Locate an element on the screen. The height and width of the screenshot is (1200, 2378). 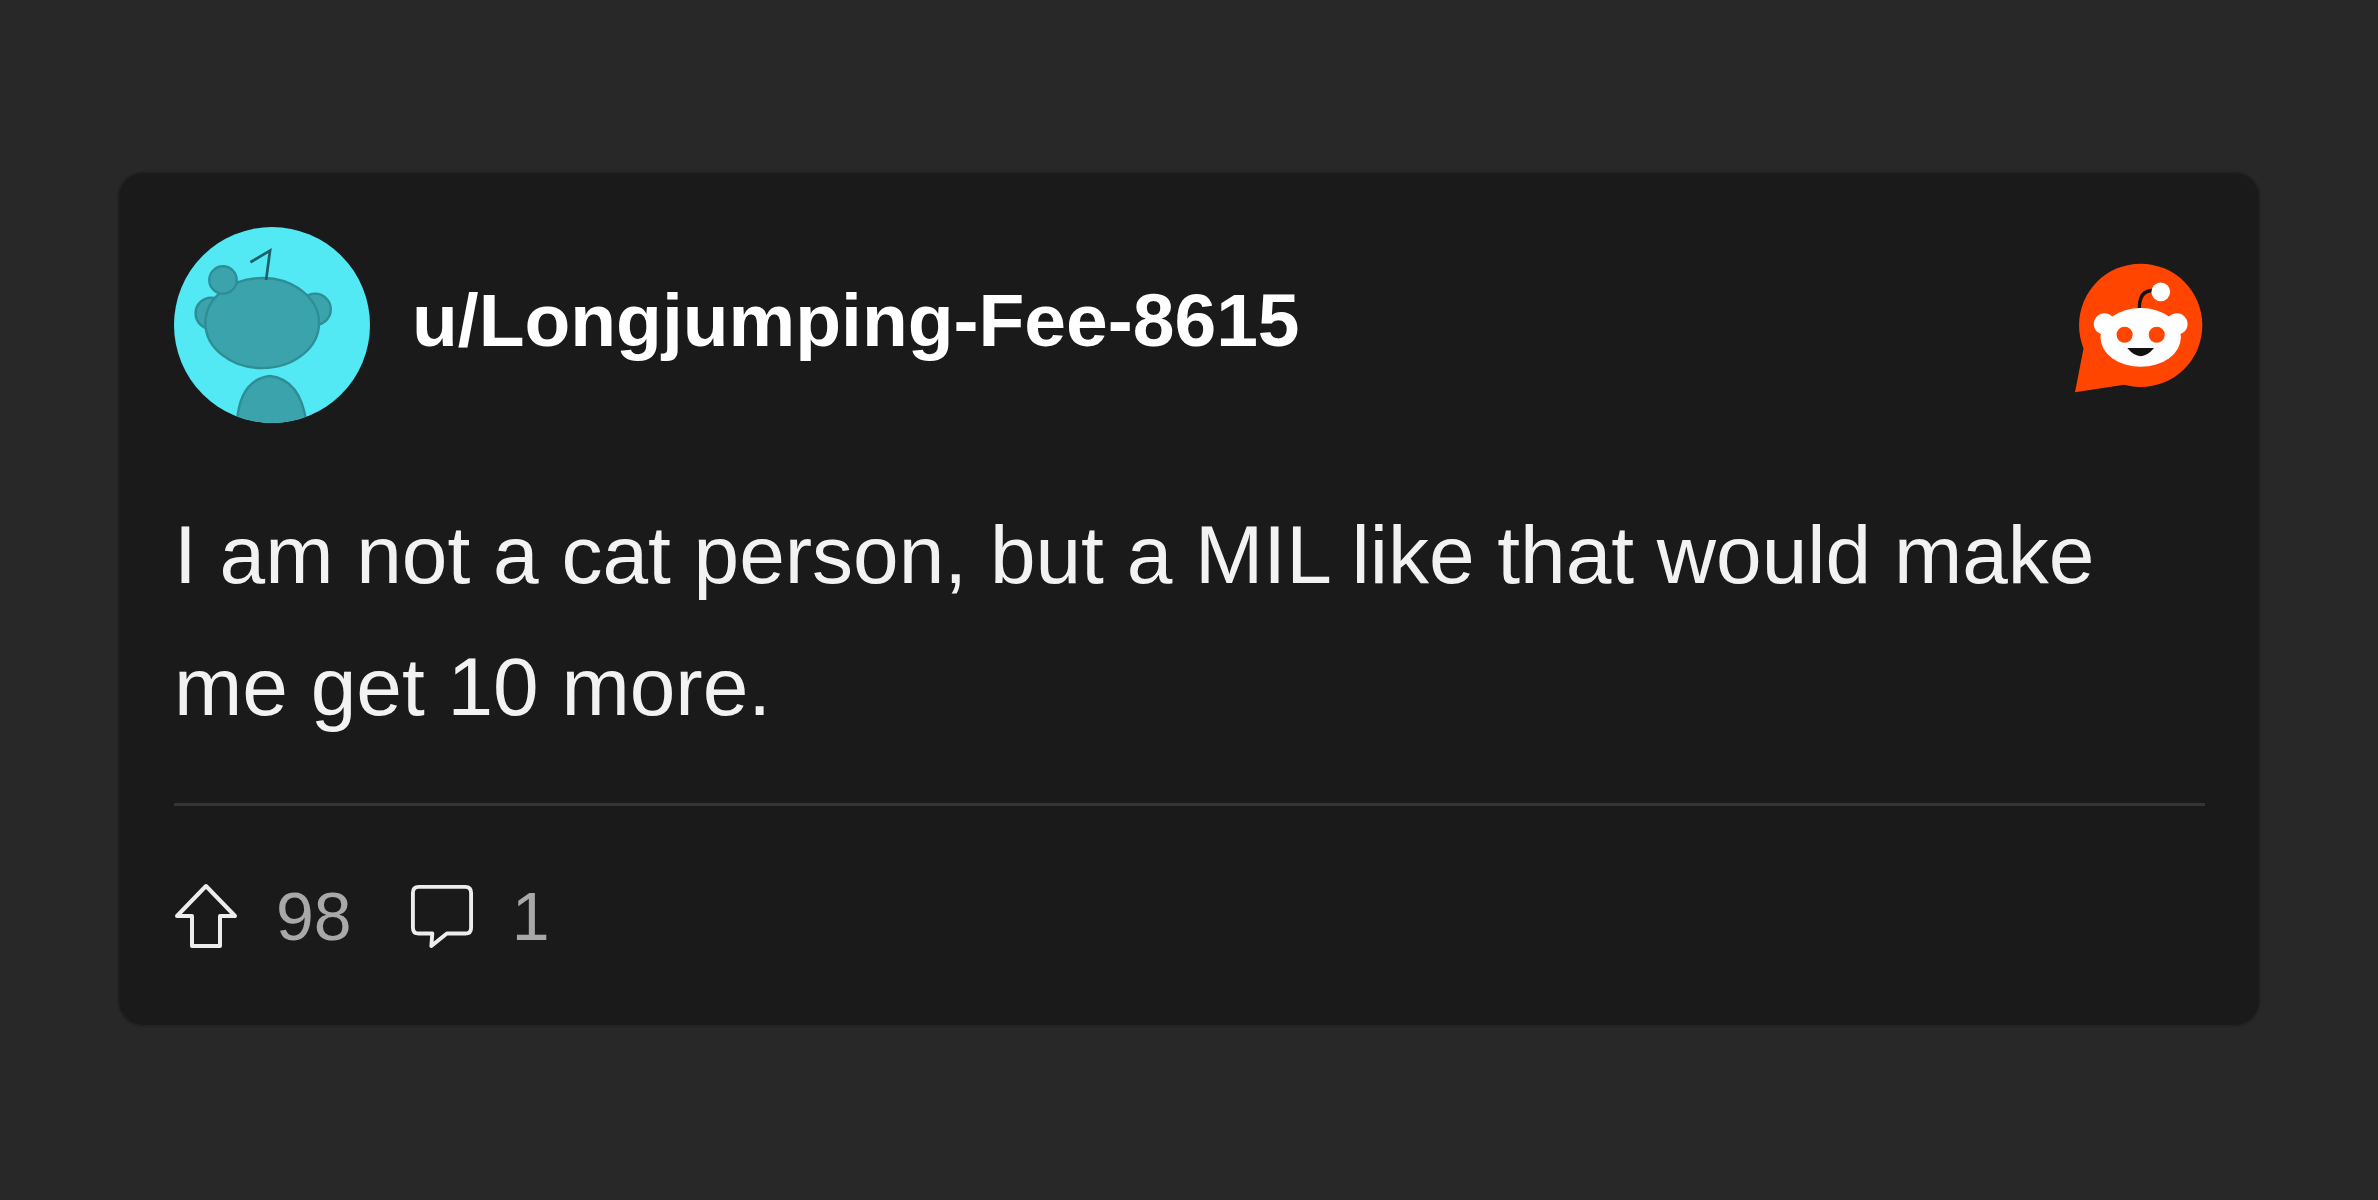
upvote-button: 98 is located at coordinates (263, 916).